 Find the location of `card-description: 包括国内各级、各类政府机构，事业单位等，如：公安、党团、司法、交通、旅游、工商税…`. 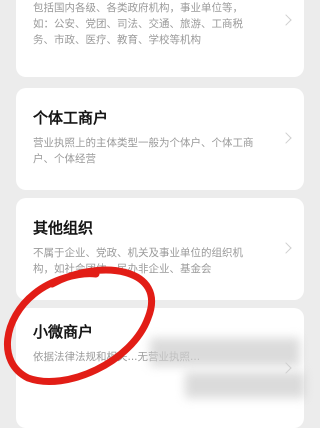

card-description: 包括国内各级、各类政府机构，事业单位等，如：公安、党团、司法、交通、旅游、工商税… is located at coordinates (138, 24).